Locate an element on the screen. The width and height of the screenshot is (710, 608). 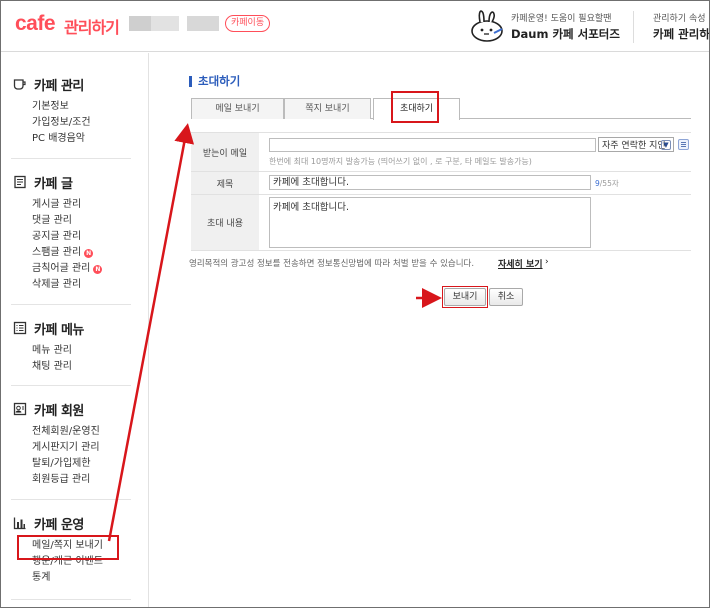
manager-caption: 관리하기 속성 is located at coordinates (679, 19).